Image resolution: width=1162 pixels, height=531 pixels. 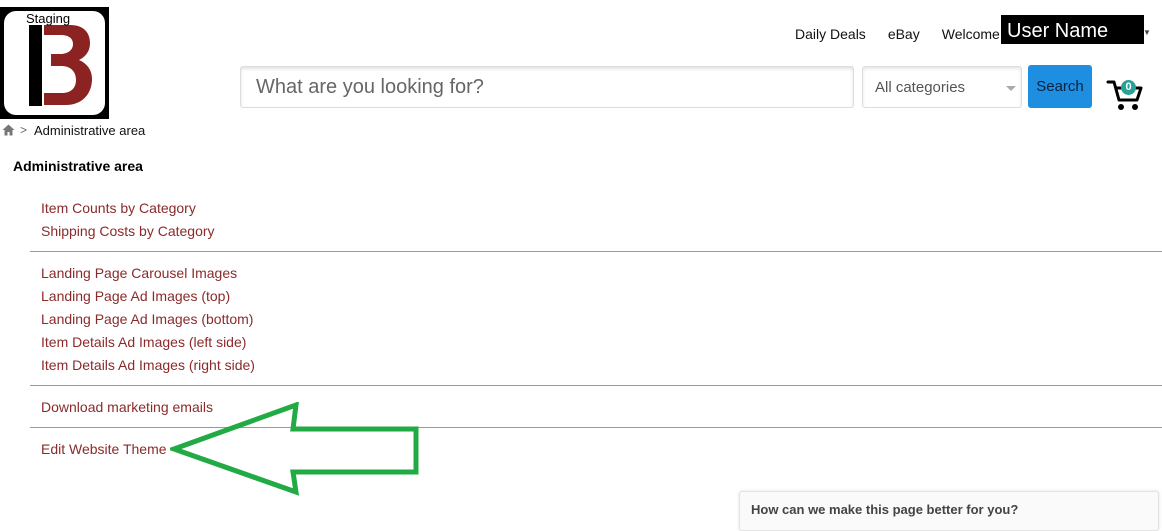 What do you see at coordinates (830, 34) in the screenshot?
I see `daily-deals-link: Daily Deals` at bounding box center [830, 34].